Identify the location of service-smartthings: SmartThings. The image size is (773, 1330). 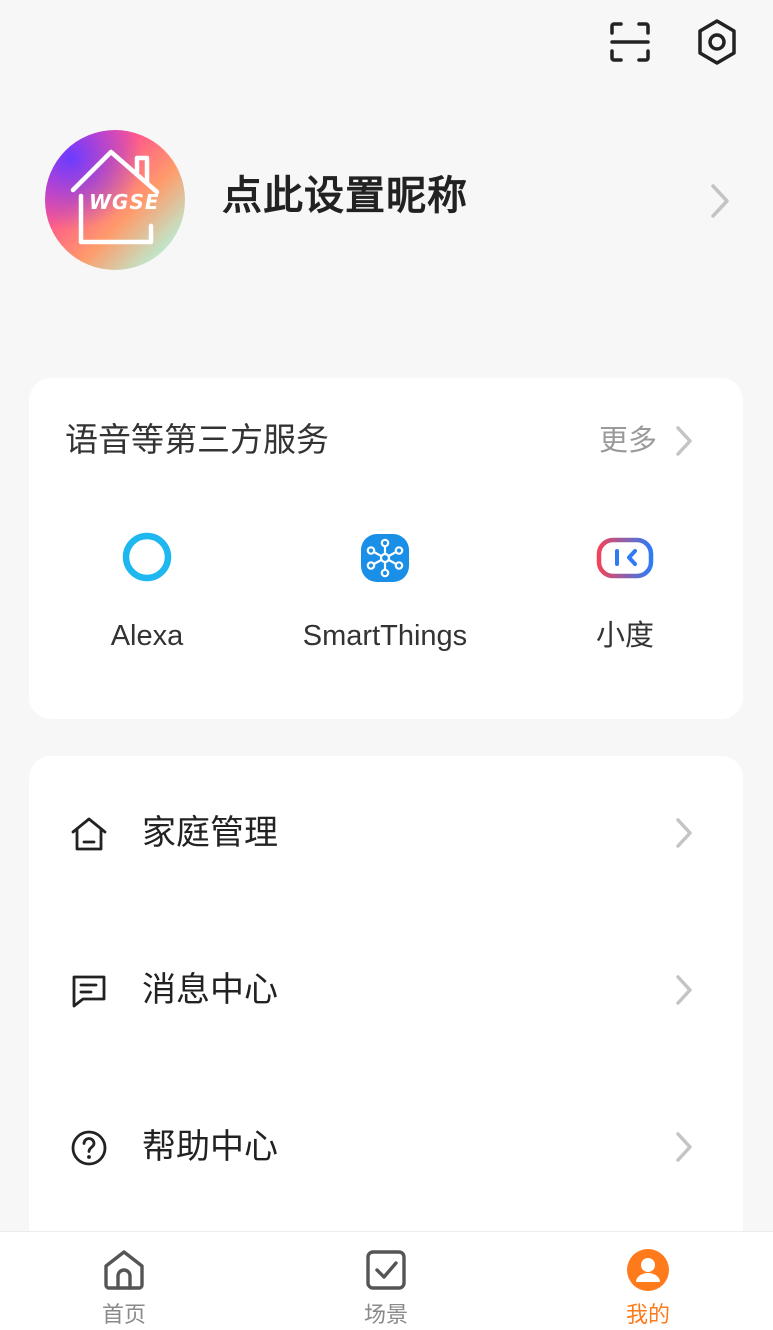
(385, 592).